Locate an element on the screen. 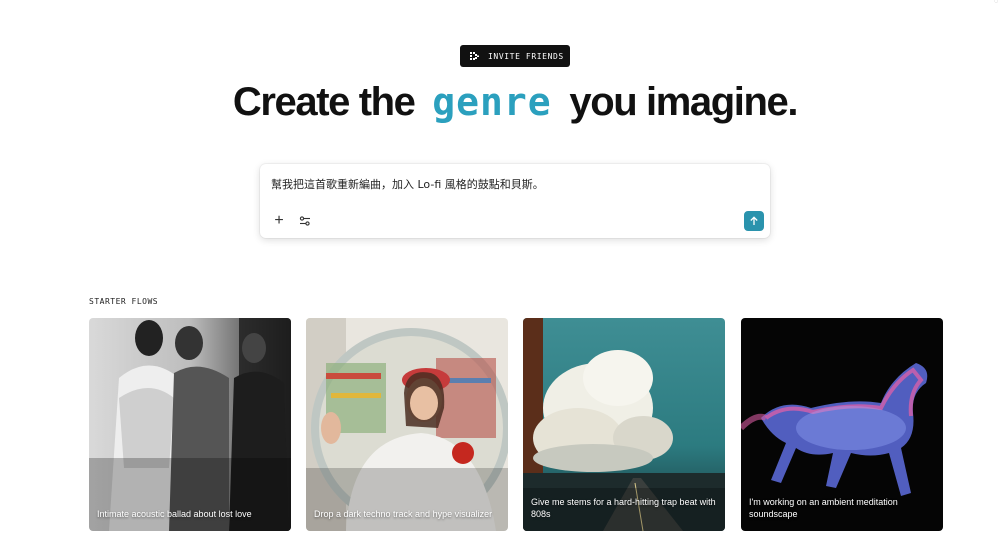 The height and width of the screenshot is (546, 1000). invite-friends-button: INVITE FRIENDS is located at coordinates (515, 56).